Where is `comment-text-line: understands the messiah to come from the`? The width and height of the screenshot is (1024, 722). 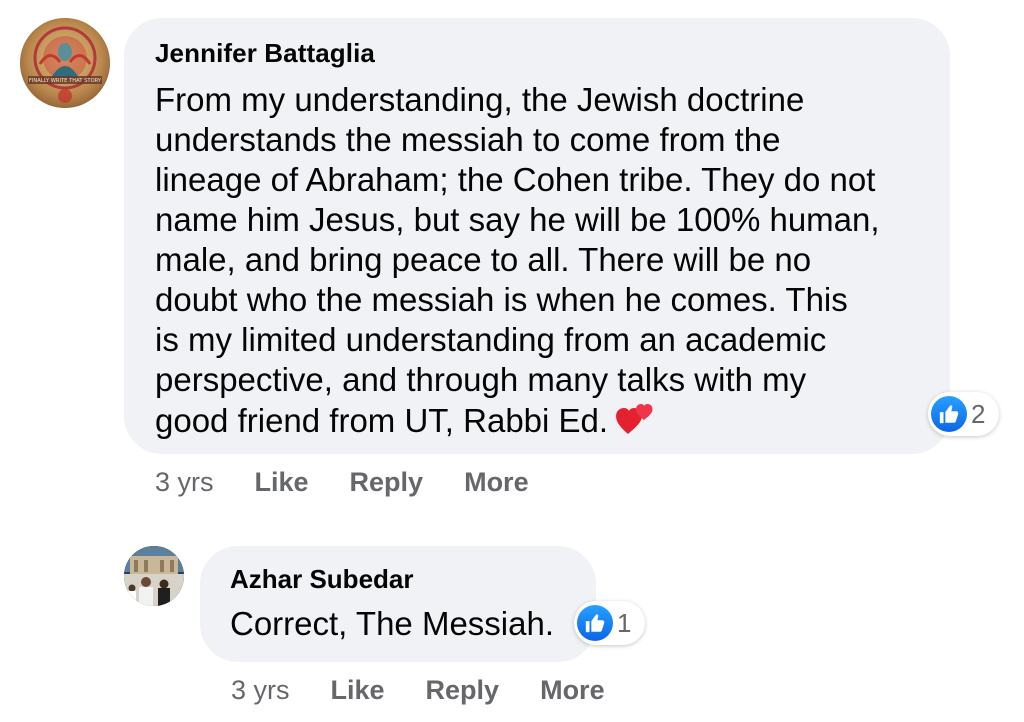 comment-text-line: understands the messiah to come from the is located at coordinates (468, 139).